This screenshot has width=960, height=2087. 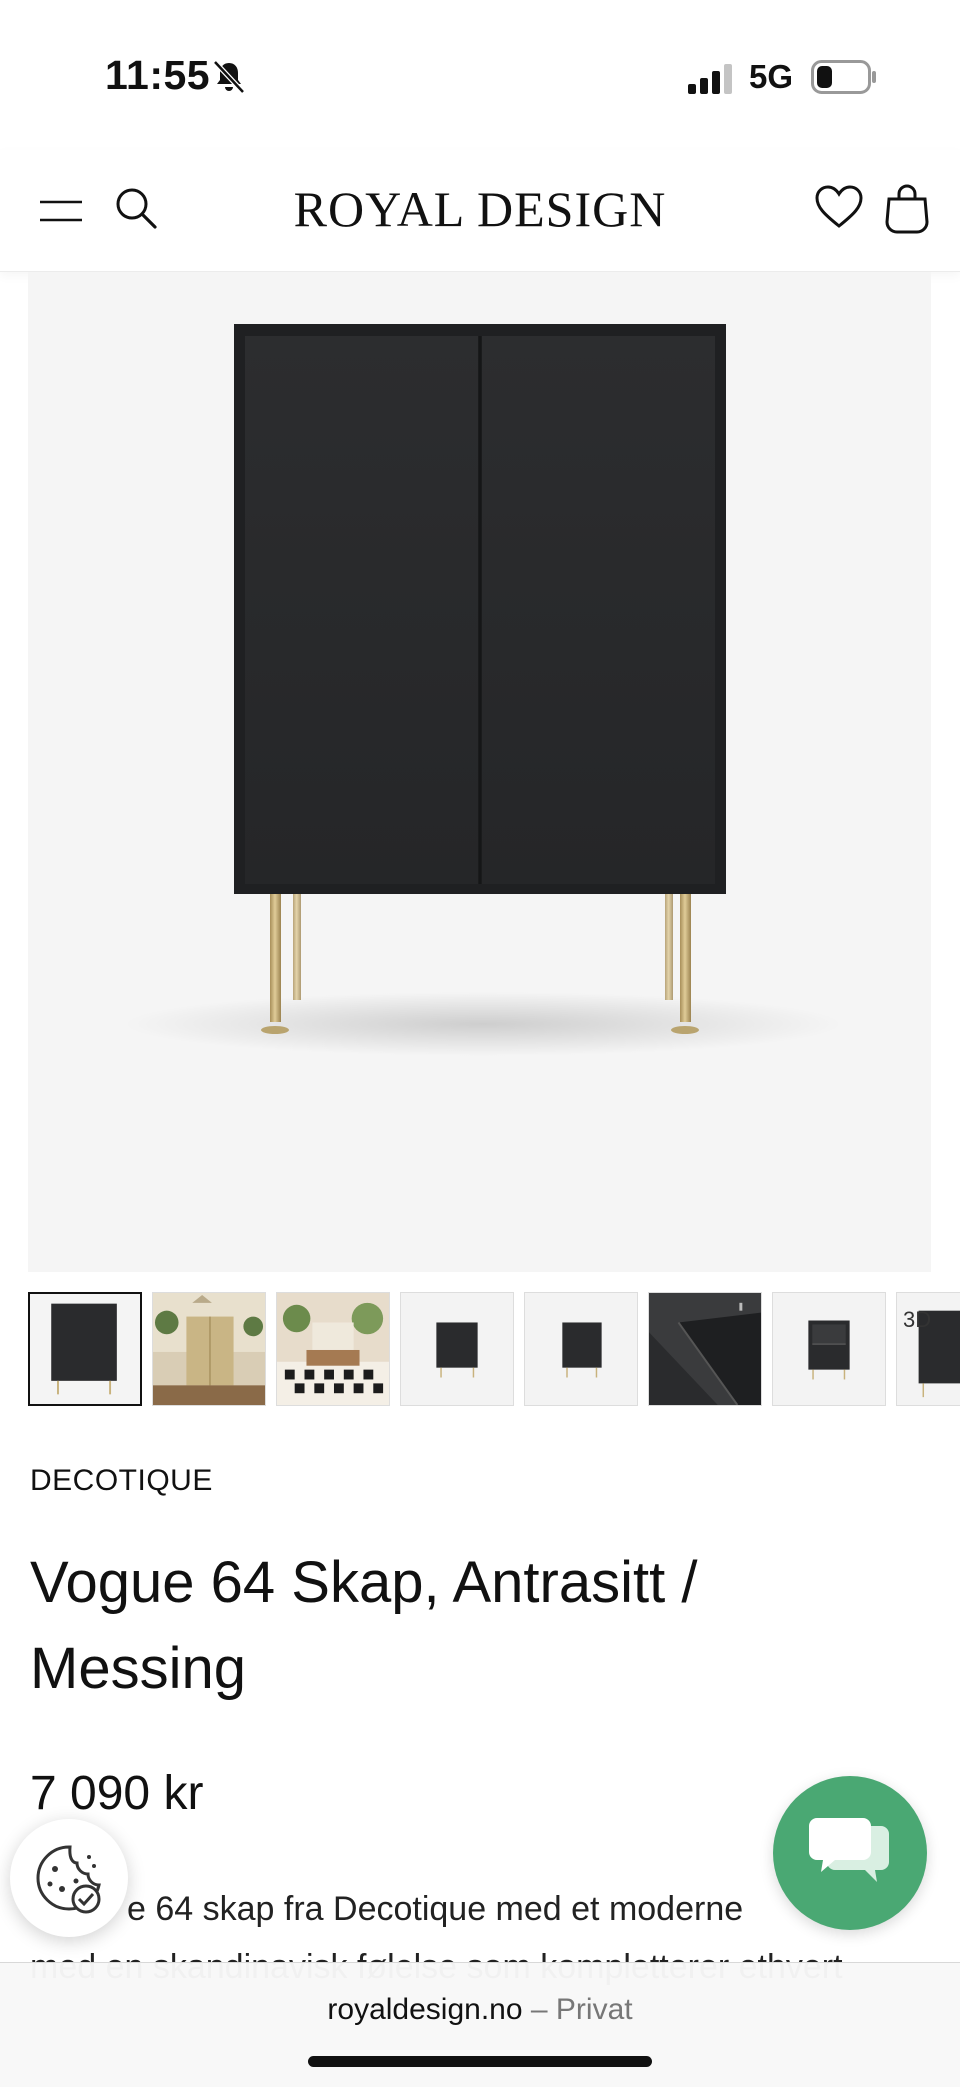 What do you see at coordinates (425, 2009) in the screenshot?
I see `browser-domain: royaldesign.no` at bounding box center [425, 2009].